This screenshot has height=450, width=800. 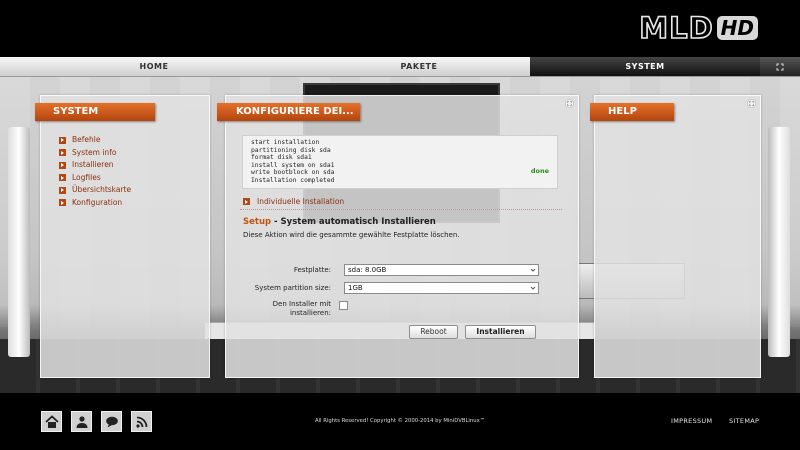 What do you see at coordinates (367, 270) in the screenshot?
I see `disk-select-value: sda: 8.0GB` at bounding box center [367, 270].